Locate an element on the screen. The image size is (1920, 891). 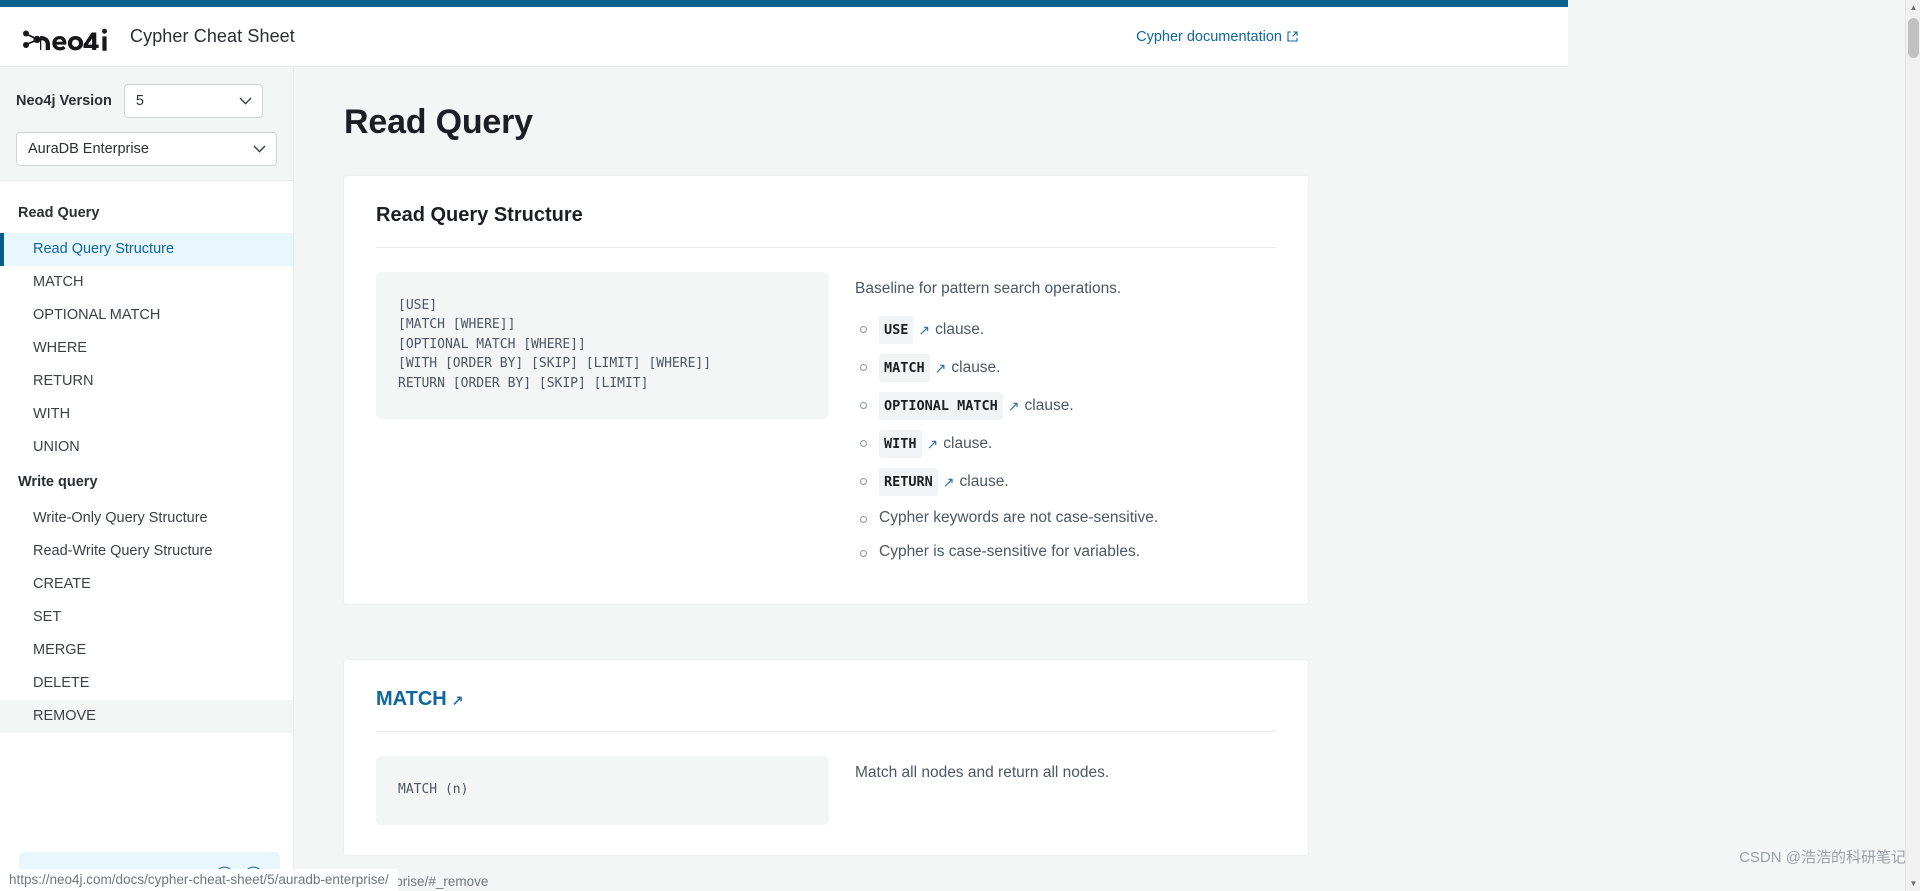
nav-group-title-read-query: Read Query is located at coordinates (59, 213).